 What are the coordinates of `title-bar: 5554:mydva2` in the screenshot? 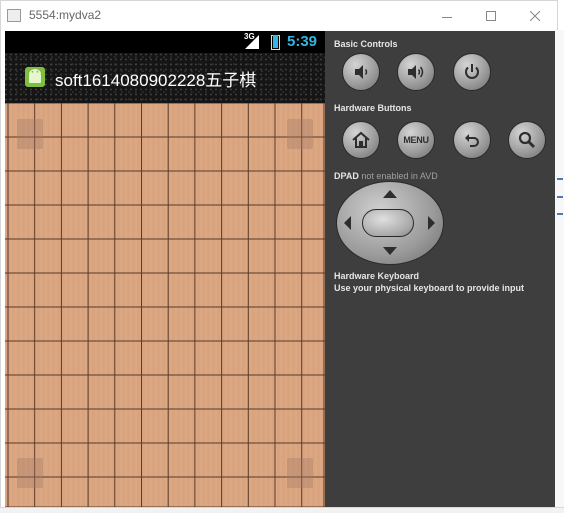 It's located at (279, 16).